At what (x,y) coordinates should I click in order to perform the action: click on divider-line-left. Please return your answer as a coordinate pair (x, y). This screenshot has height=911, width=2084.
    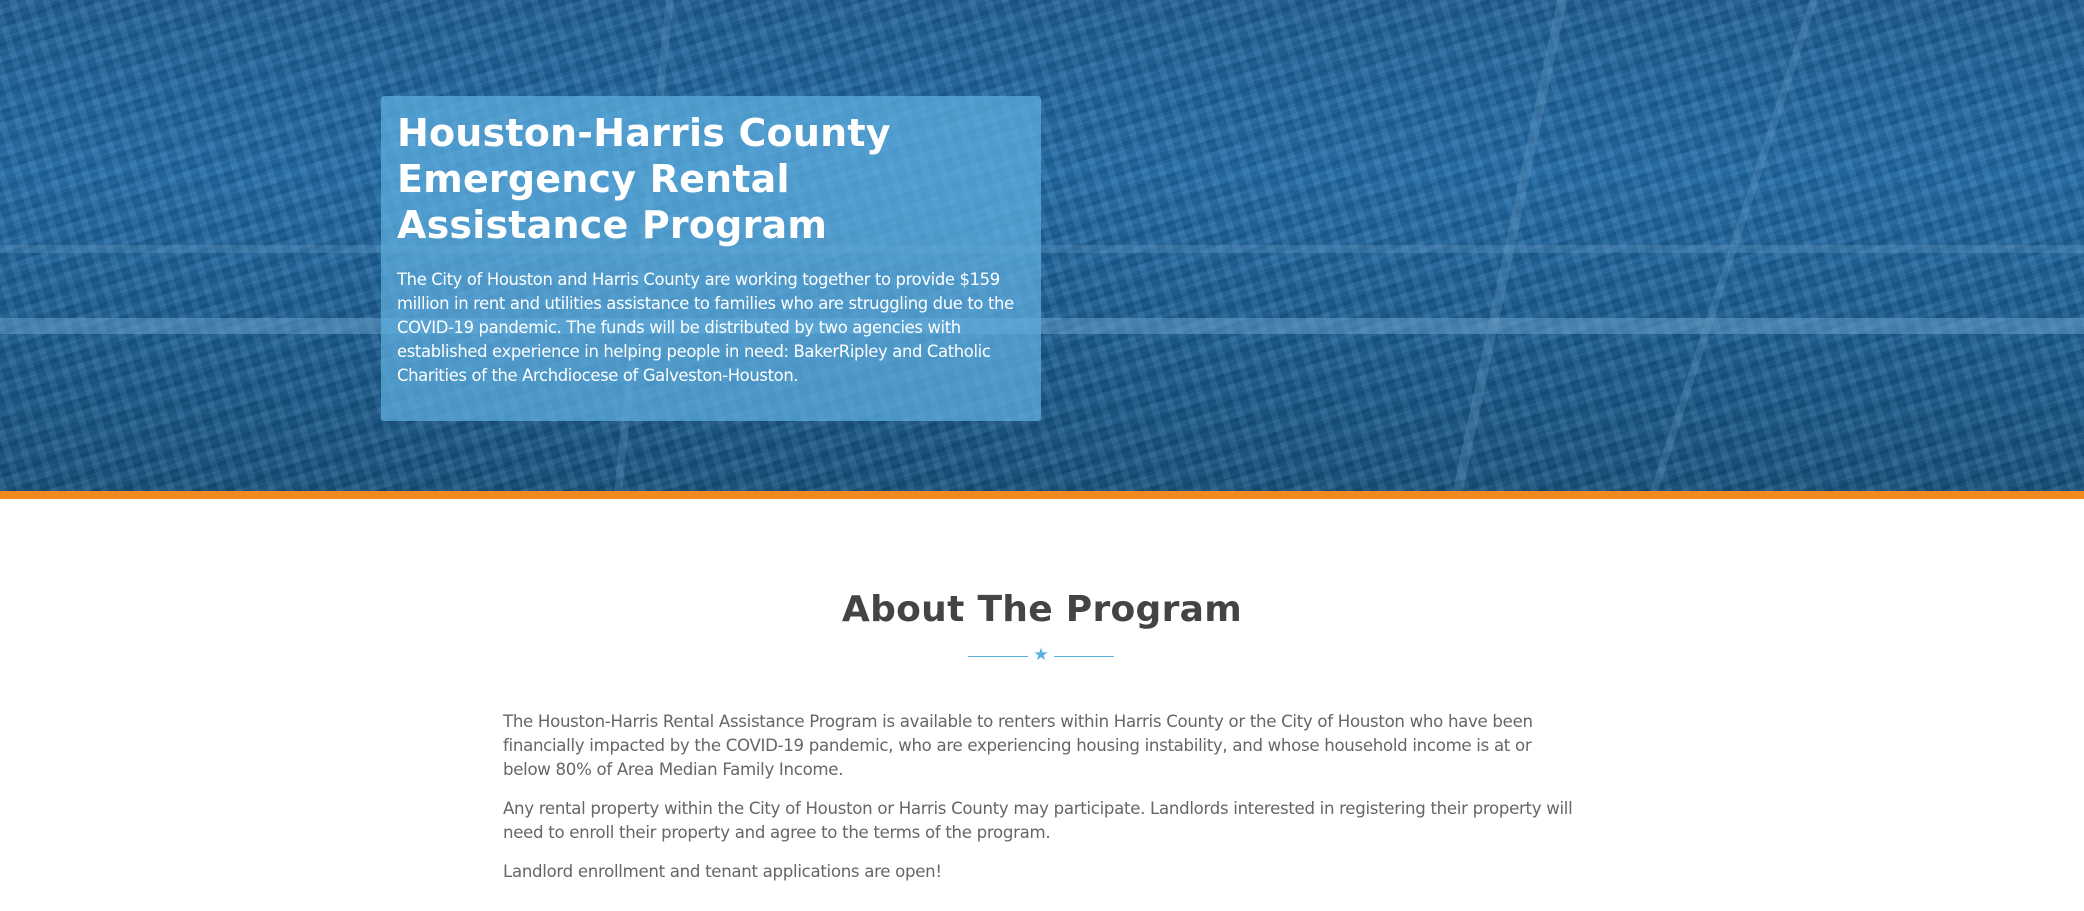
    Looking at the image, I should click on (998, 656).